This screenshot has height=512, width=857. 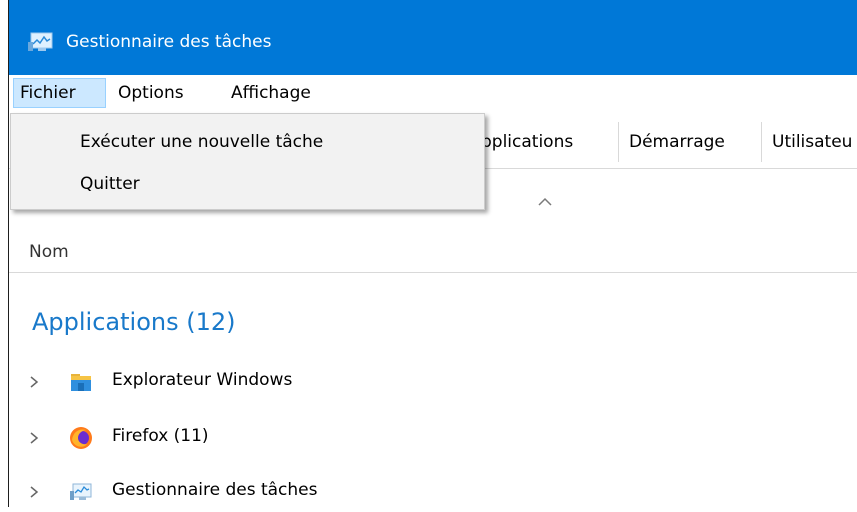 What do you see at coordinates (110, 184) in the screenshot?
I see `menu-item-quit: Quitter` at bounding box center [110, 184].